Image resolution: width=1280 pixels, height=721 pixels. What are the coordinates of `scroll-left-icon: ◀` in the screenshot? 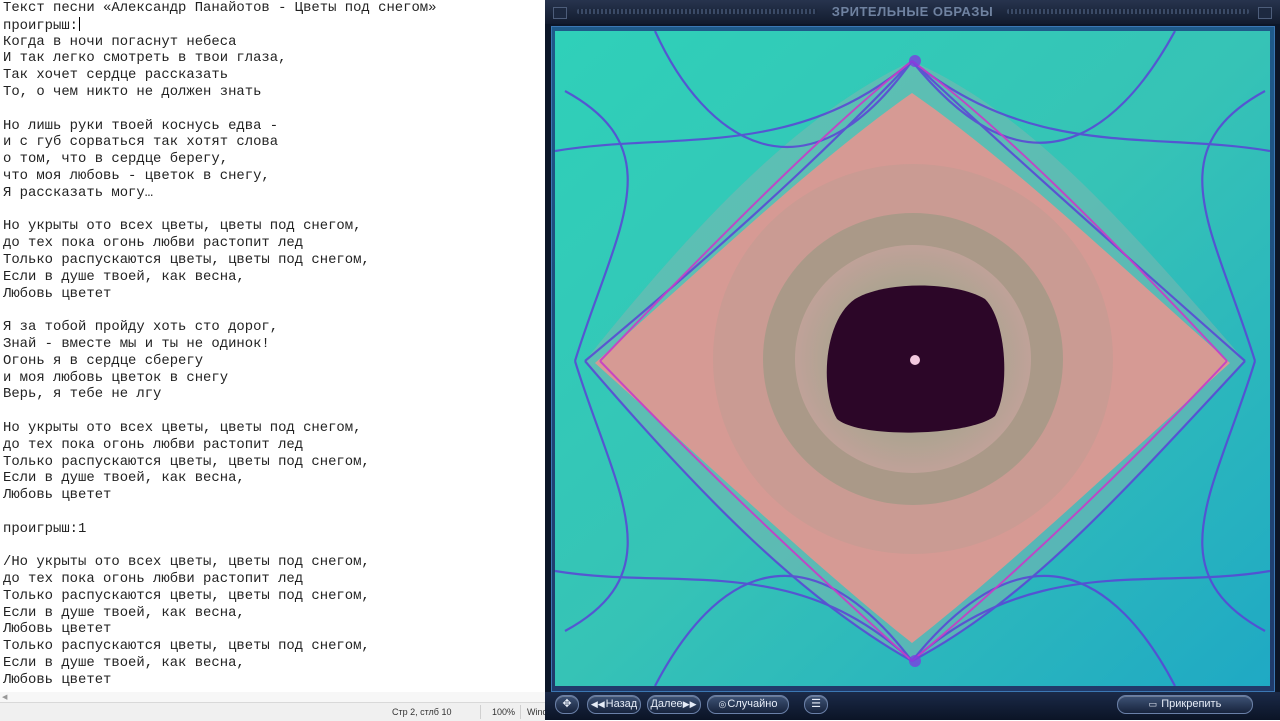 It's located at (4, 697).